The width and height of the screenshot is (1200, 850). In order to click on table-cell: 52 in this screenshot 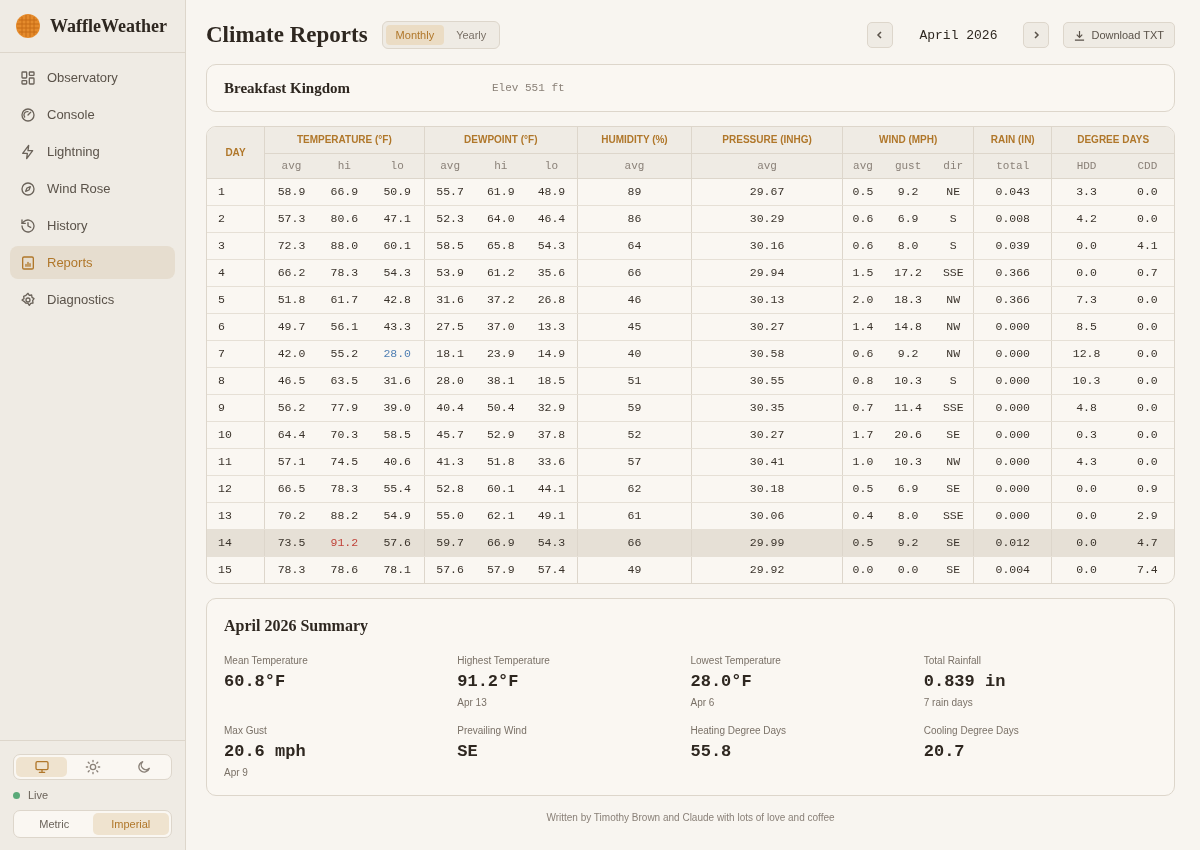, I will do `click(634, 434)`.